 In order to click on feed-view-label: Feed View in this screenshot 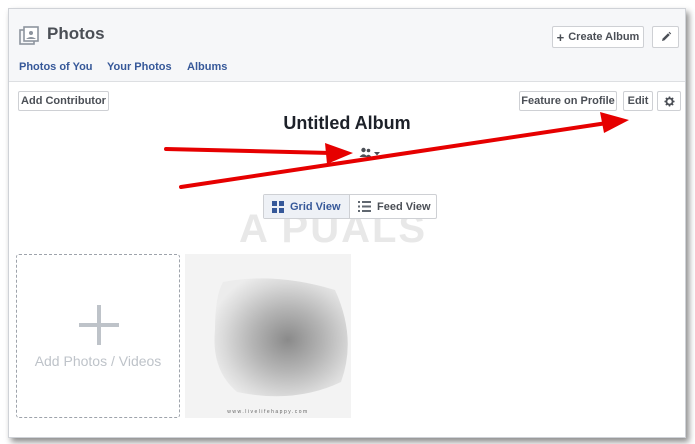, I will do `click(404, 206)`.